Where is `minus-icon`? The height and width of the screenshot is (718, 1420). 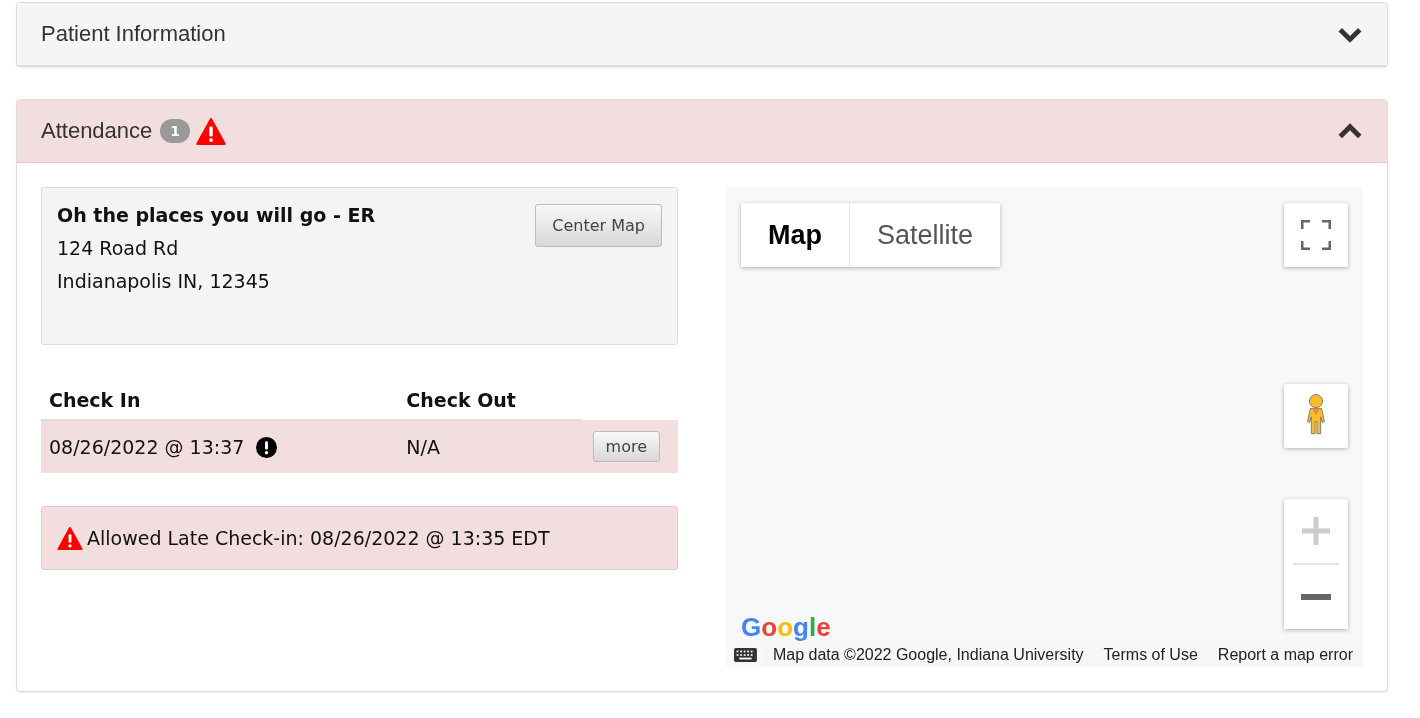 minus-icon is located at coordinates (1316, 597).